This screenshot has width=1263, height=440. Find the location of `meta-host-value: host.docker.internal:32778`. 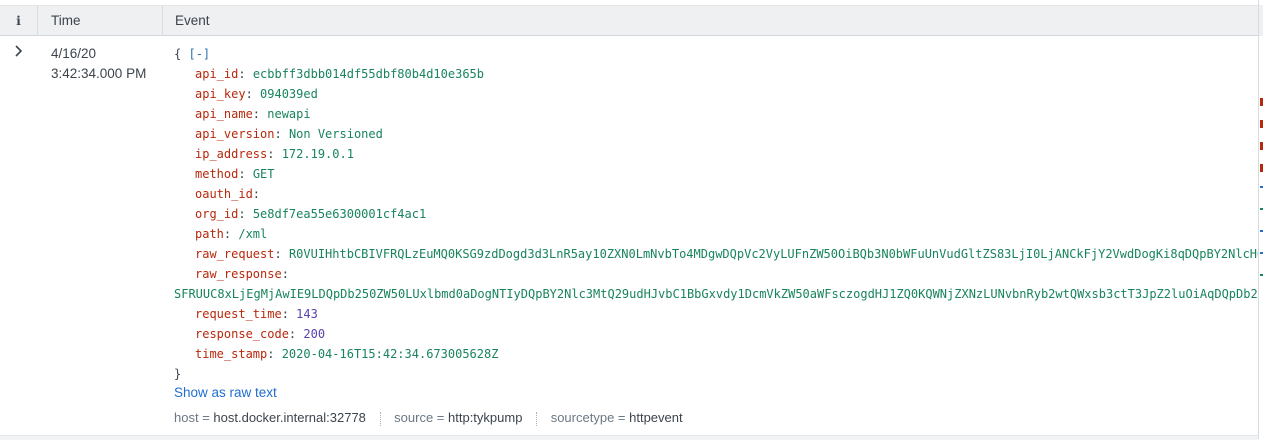

meta-host-value: host.docker.internal:32778 is located at coordinates (289, 417).